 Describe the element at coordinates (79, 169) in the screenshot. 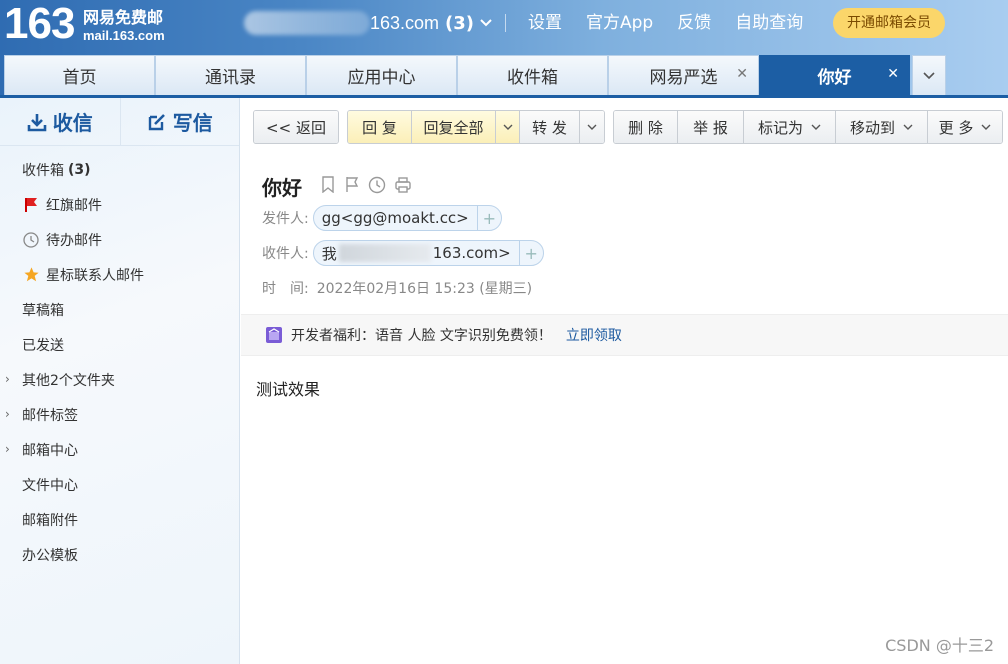

I see `unread-count: (3)` at that location.